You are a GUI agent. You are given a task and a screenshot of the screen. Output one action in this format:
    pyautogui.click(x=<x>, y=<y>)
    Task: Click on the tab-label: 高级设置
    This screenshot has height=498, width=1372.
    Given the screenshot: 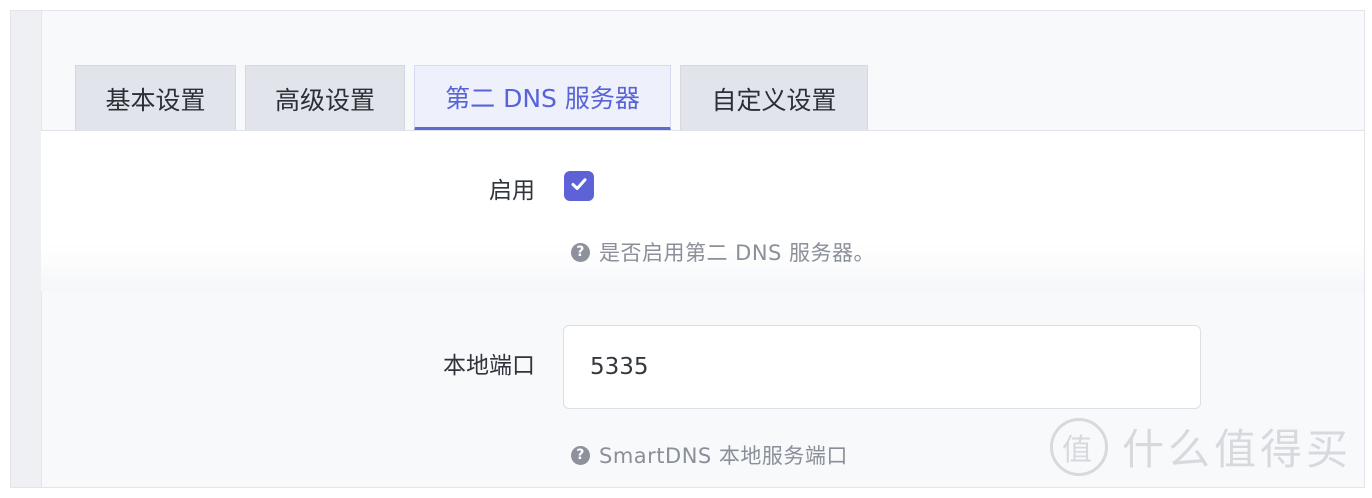 What is the action you would take?
    pyautogui.click(x=324, y=100)
    